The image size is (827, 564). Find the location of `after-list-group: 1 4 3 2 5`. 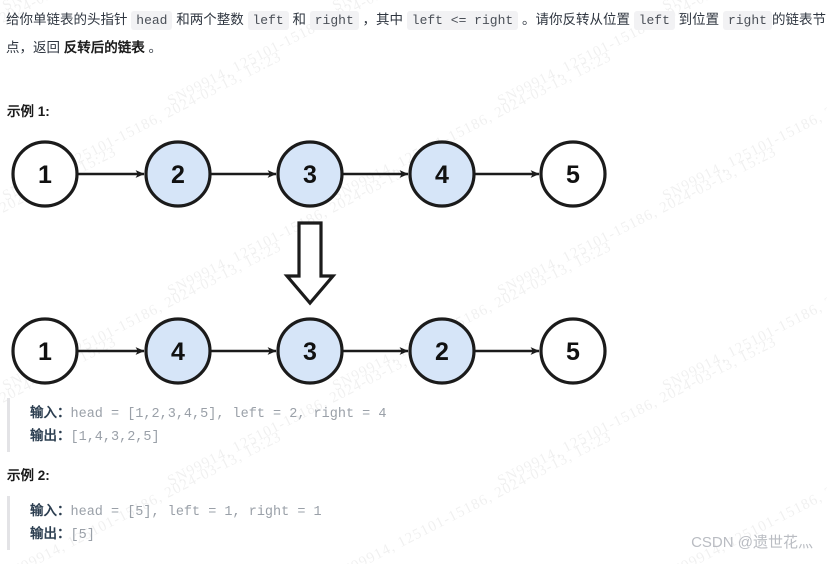

after-list-group: 1 4 3 2 5 is located at coordinates (309, 351).